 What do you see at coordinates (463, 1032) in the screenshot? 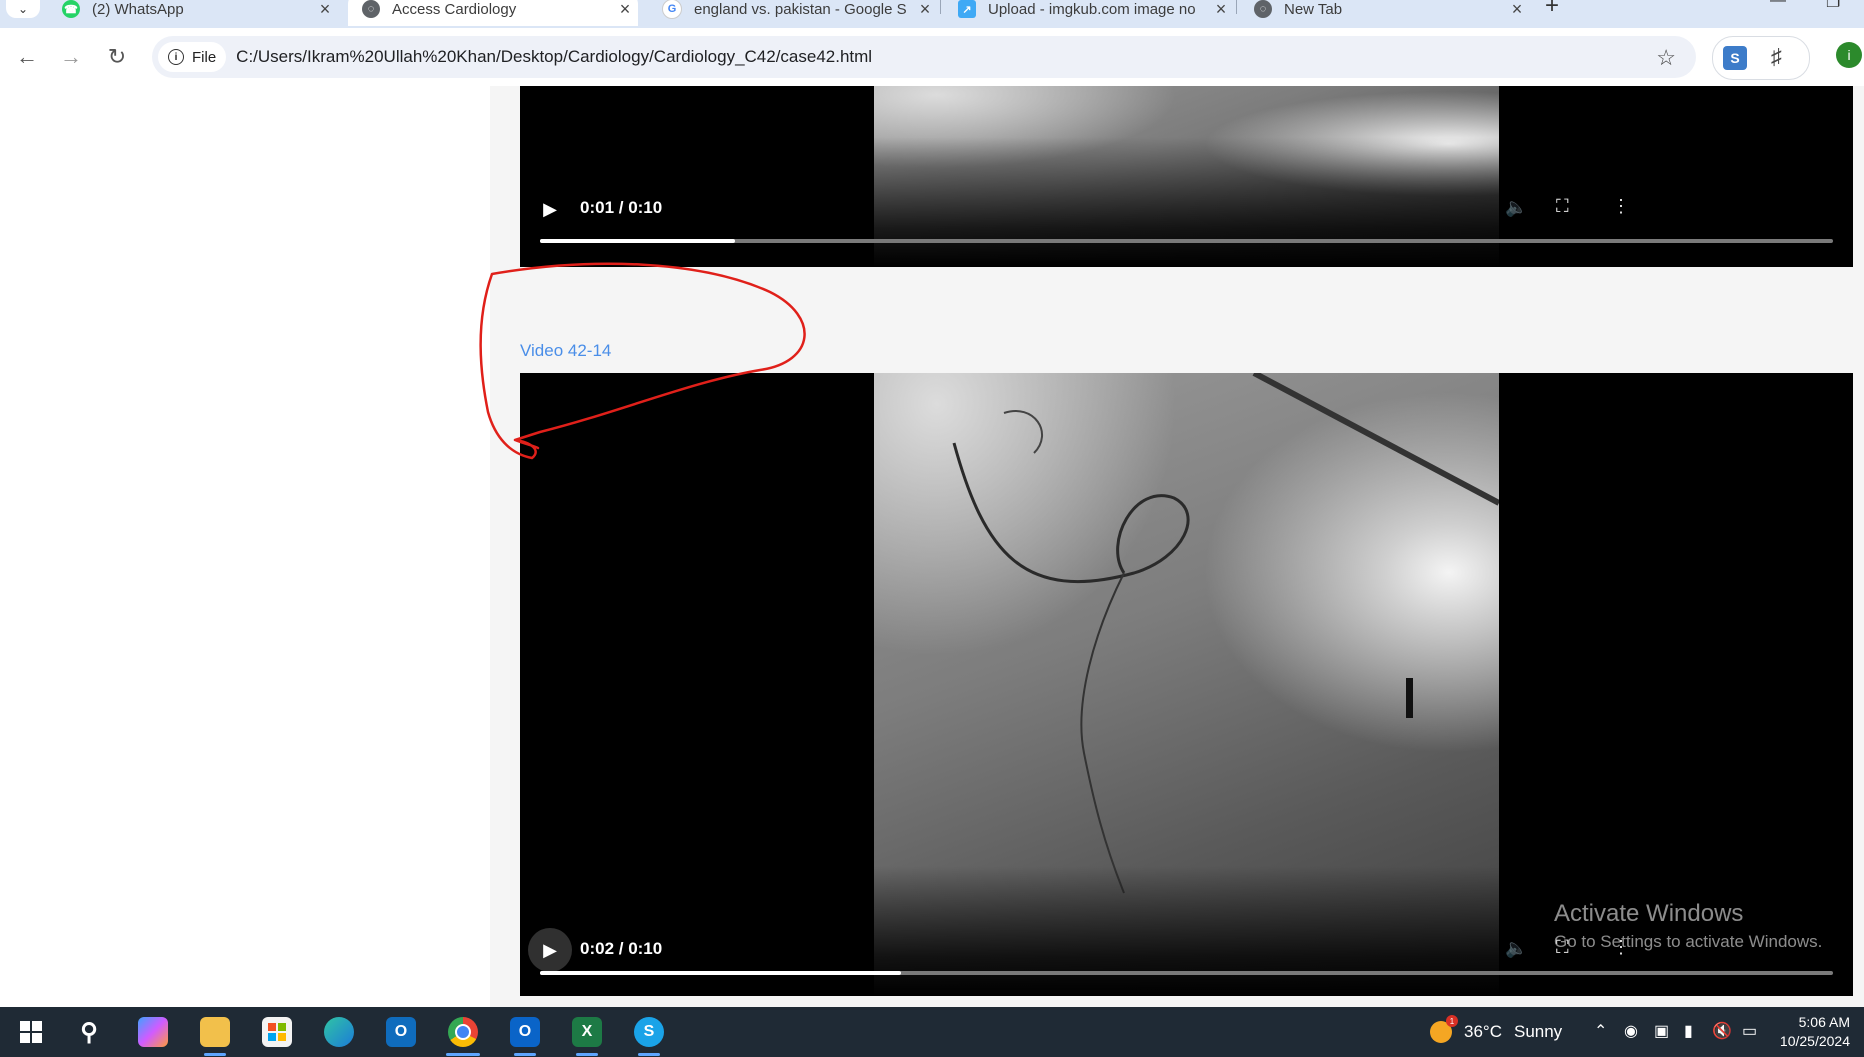
I see `chrome-icon` at bounding box center [463, 1032].